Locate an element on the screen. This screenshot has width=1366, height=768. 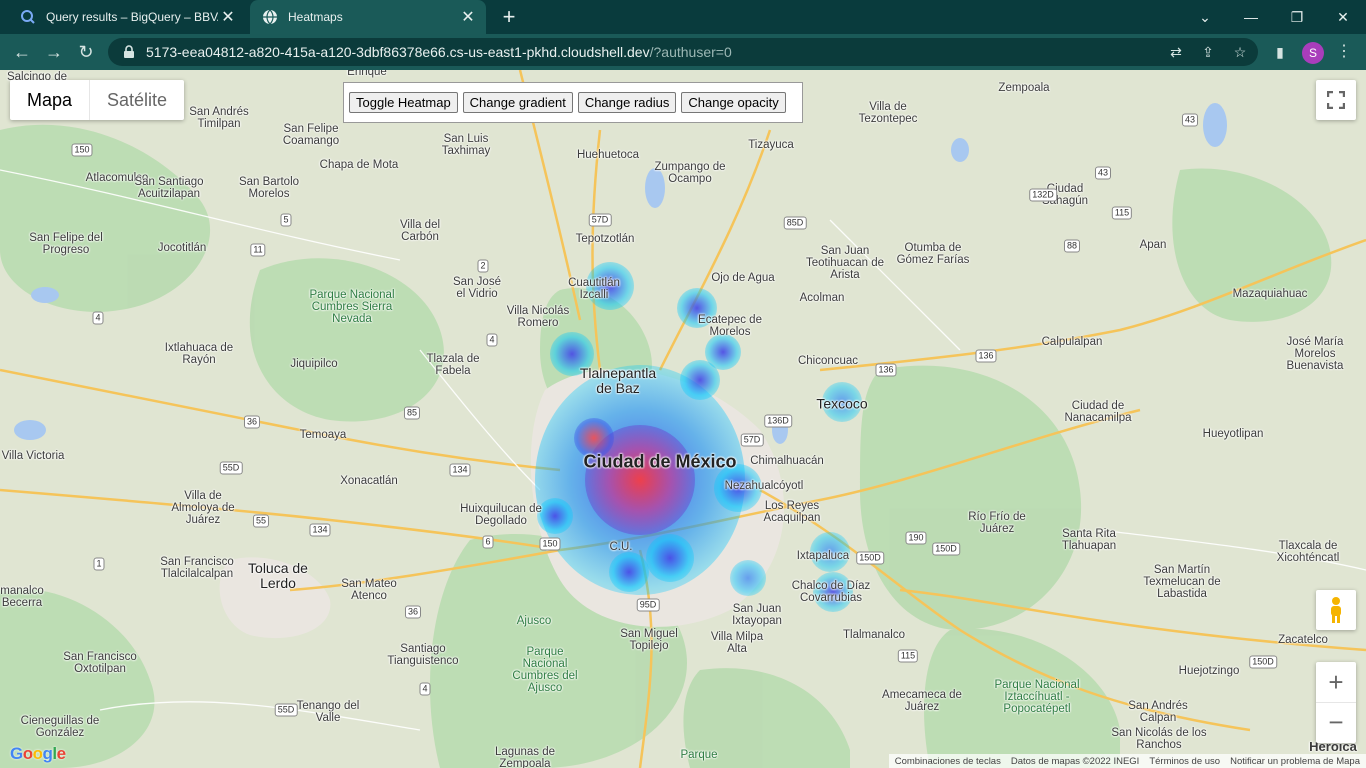
road-shield: 1 is located at coordinates (99, 564).